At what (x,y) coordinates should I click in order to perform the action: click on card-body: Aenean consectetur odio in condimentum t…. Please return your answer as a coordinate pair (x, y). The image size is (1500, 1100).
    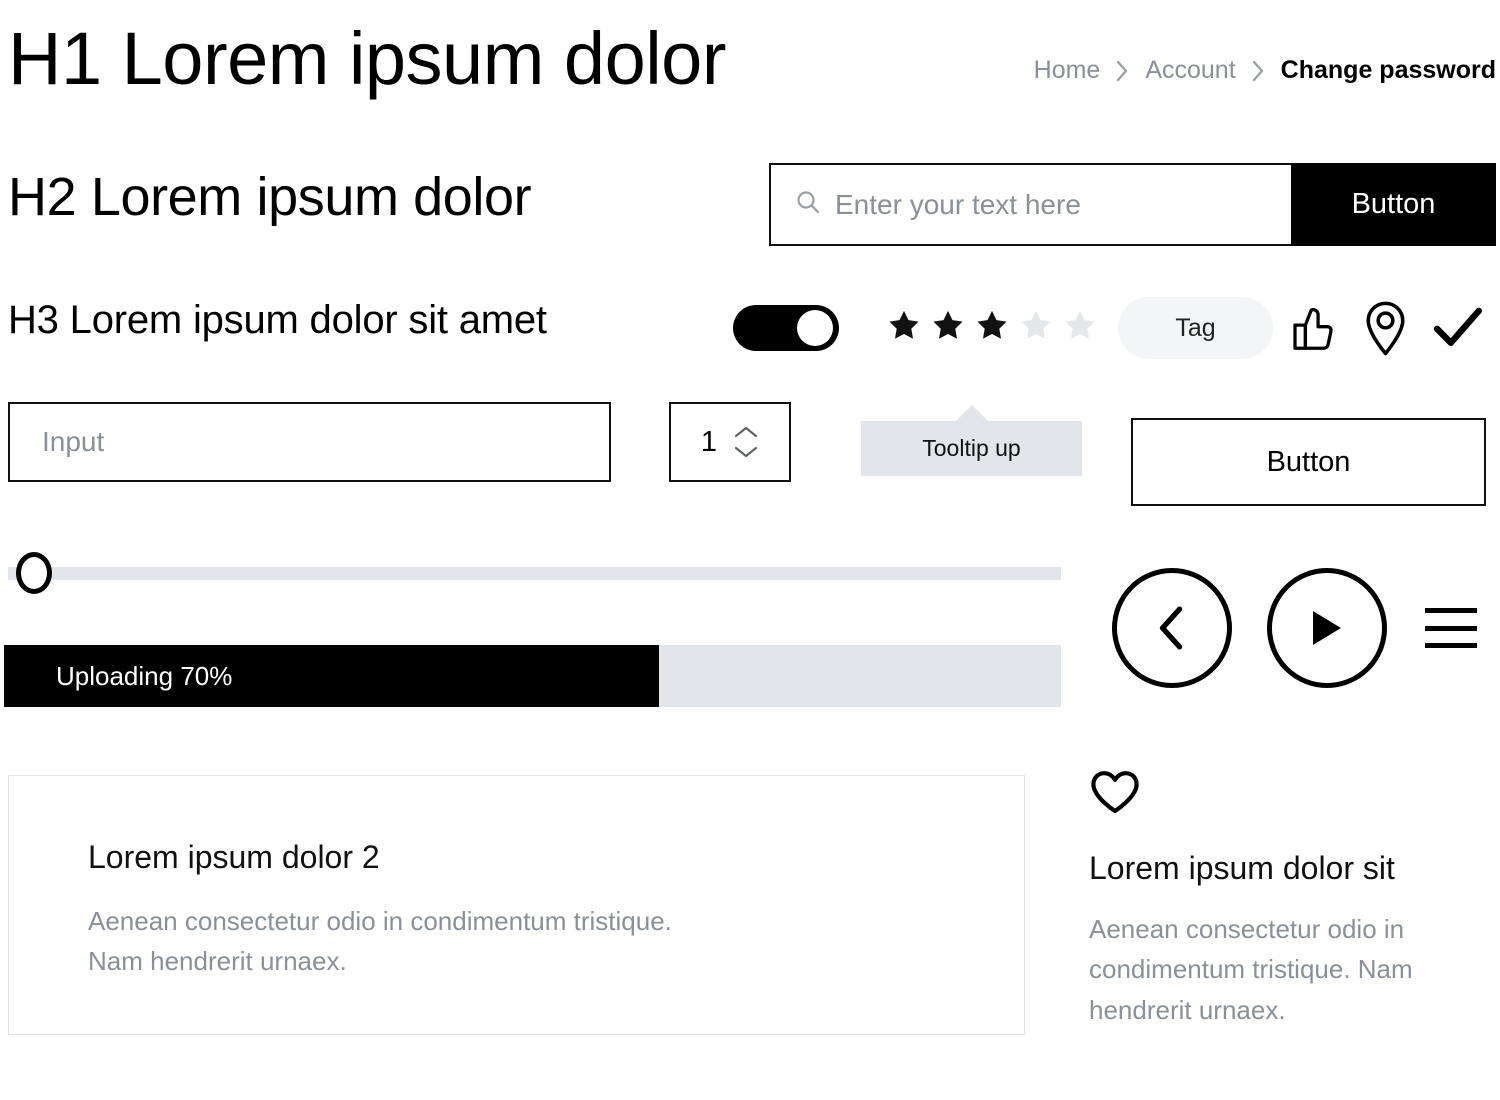
    Looking at the image, I should click on (380, 941).